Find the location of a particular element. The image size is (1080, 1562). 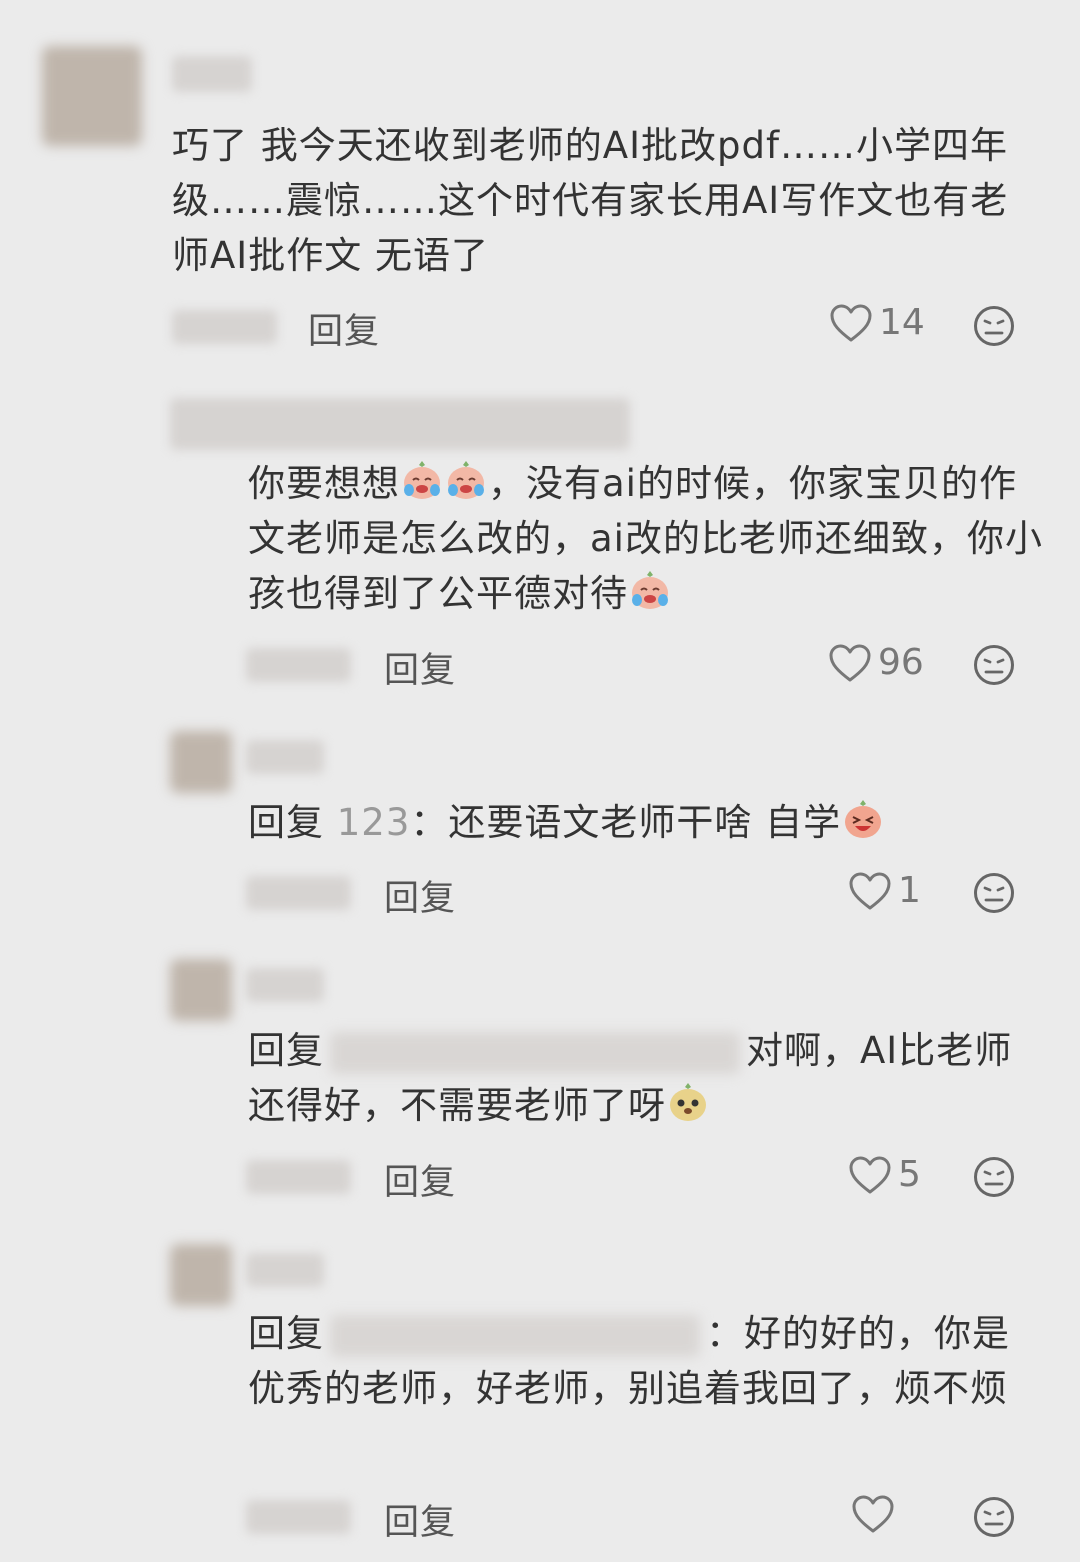

like-button: 5 is located at coordinates (884, 1174).